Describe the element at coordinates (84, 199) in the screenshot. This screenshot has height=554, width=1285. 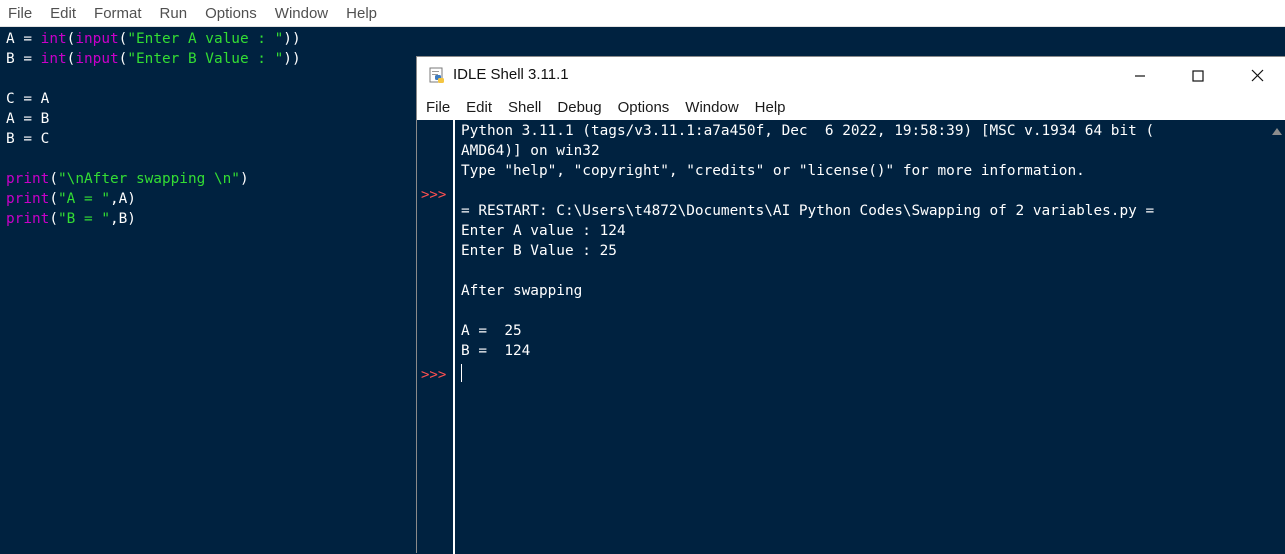
I see `code-token-string: "A = "` at that location.